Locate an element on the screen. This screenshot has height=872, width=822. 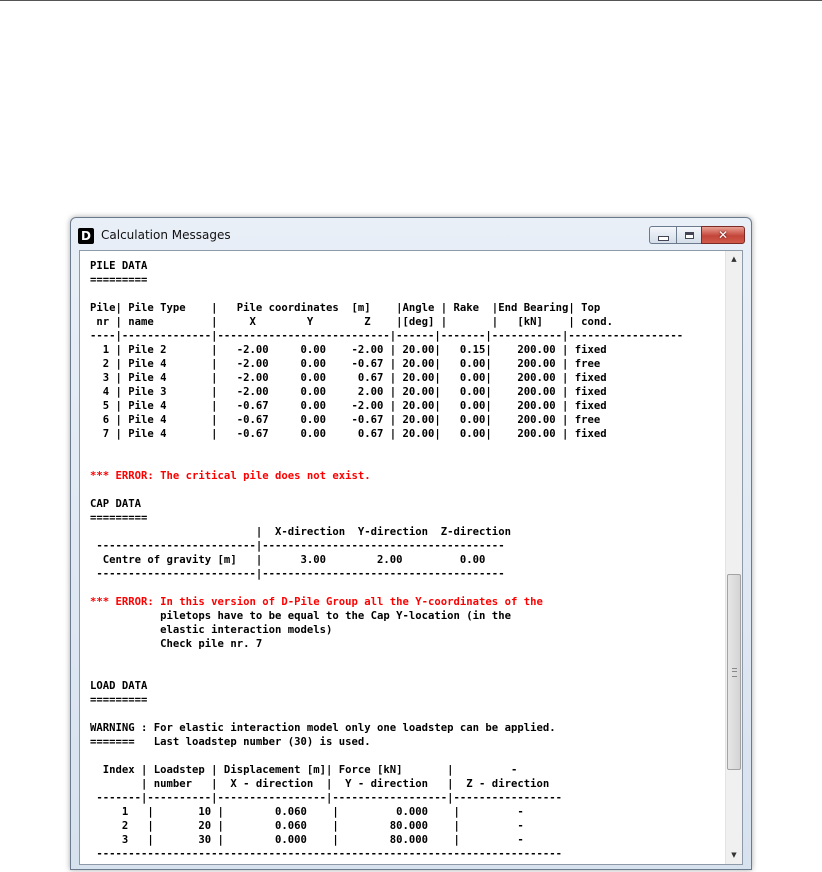
vertical-scrollbar: ▲ ▼ is located at coordinates (733, 557).